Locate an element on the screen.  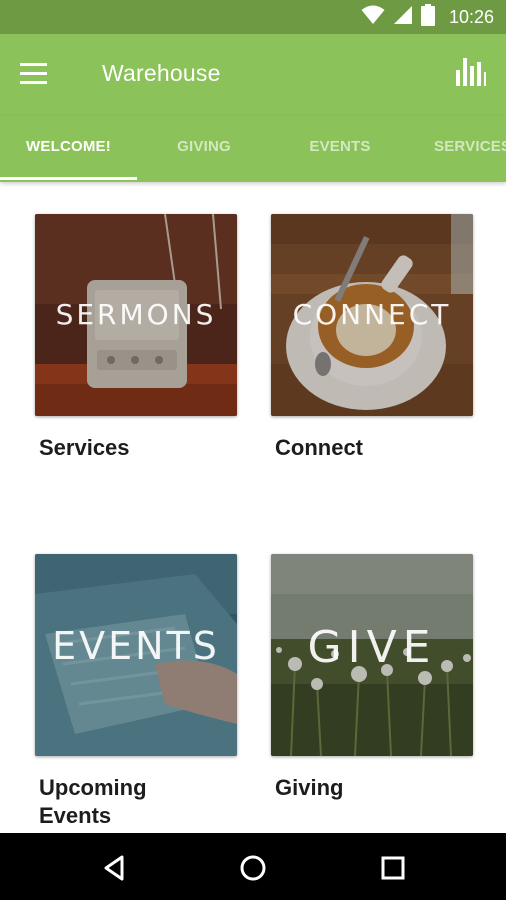
card-connect: CONNECT Connect is located at coordinates (372, 338).